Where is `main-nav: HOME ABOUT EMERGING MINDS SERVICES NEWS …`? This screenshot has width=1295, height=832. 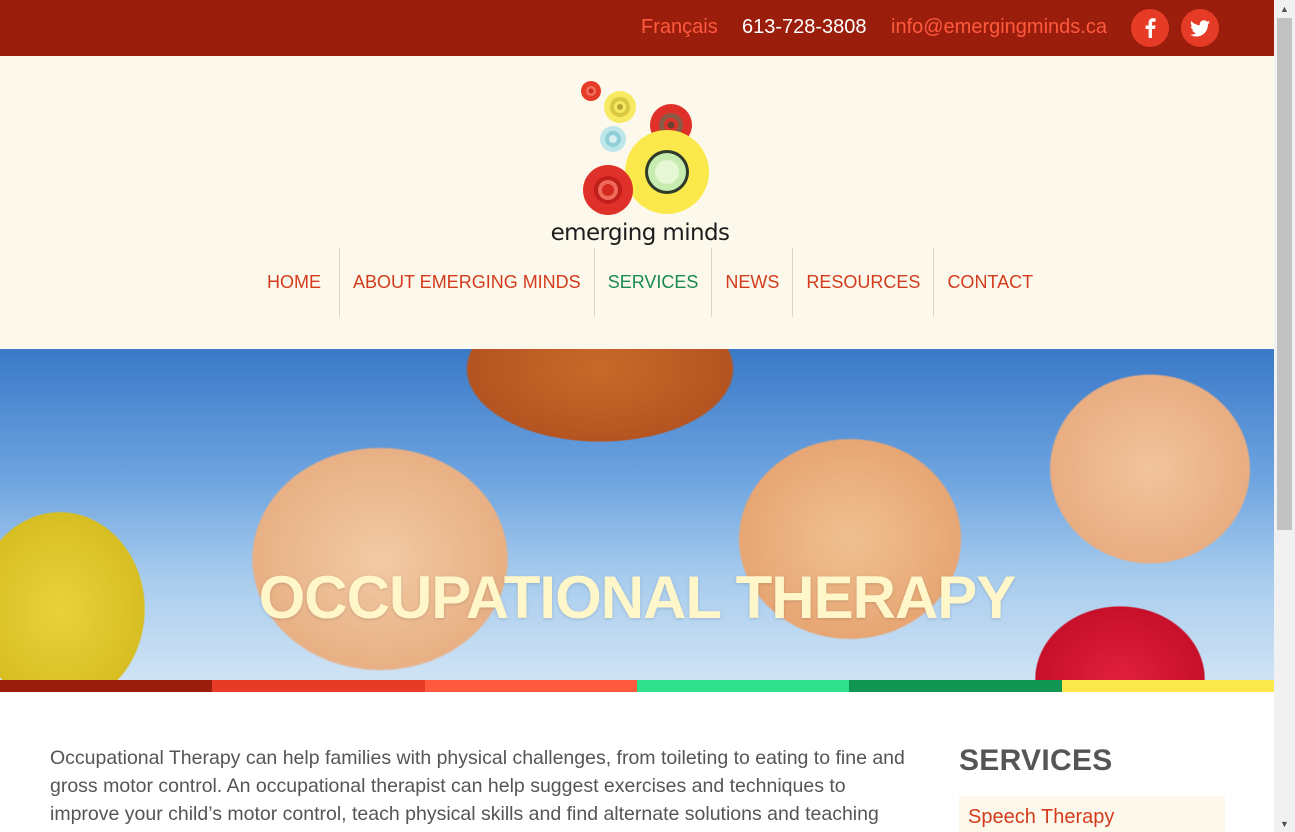
main-nav: HOME ABOUT EMERGING MINDS SERVICES NEWS … is located at coordinates (649, 282).